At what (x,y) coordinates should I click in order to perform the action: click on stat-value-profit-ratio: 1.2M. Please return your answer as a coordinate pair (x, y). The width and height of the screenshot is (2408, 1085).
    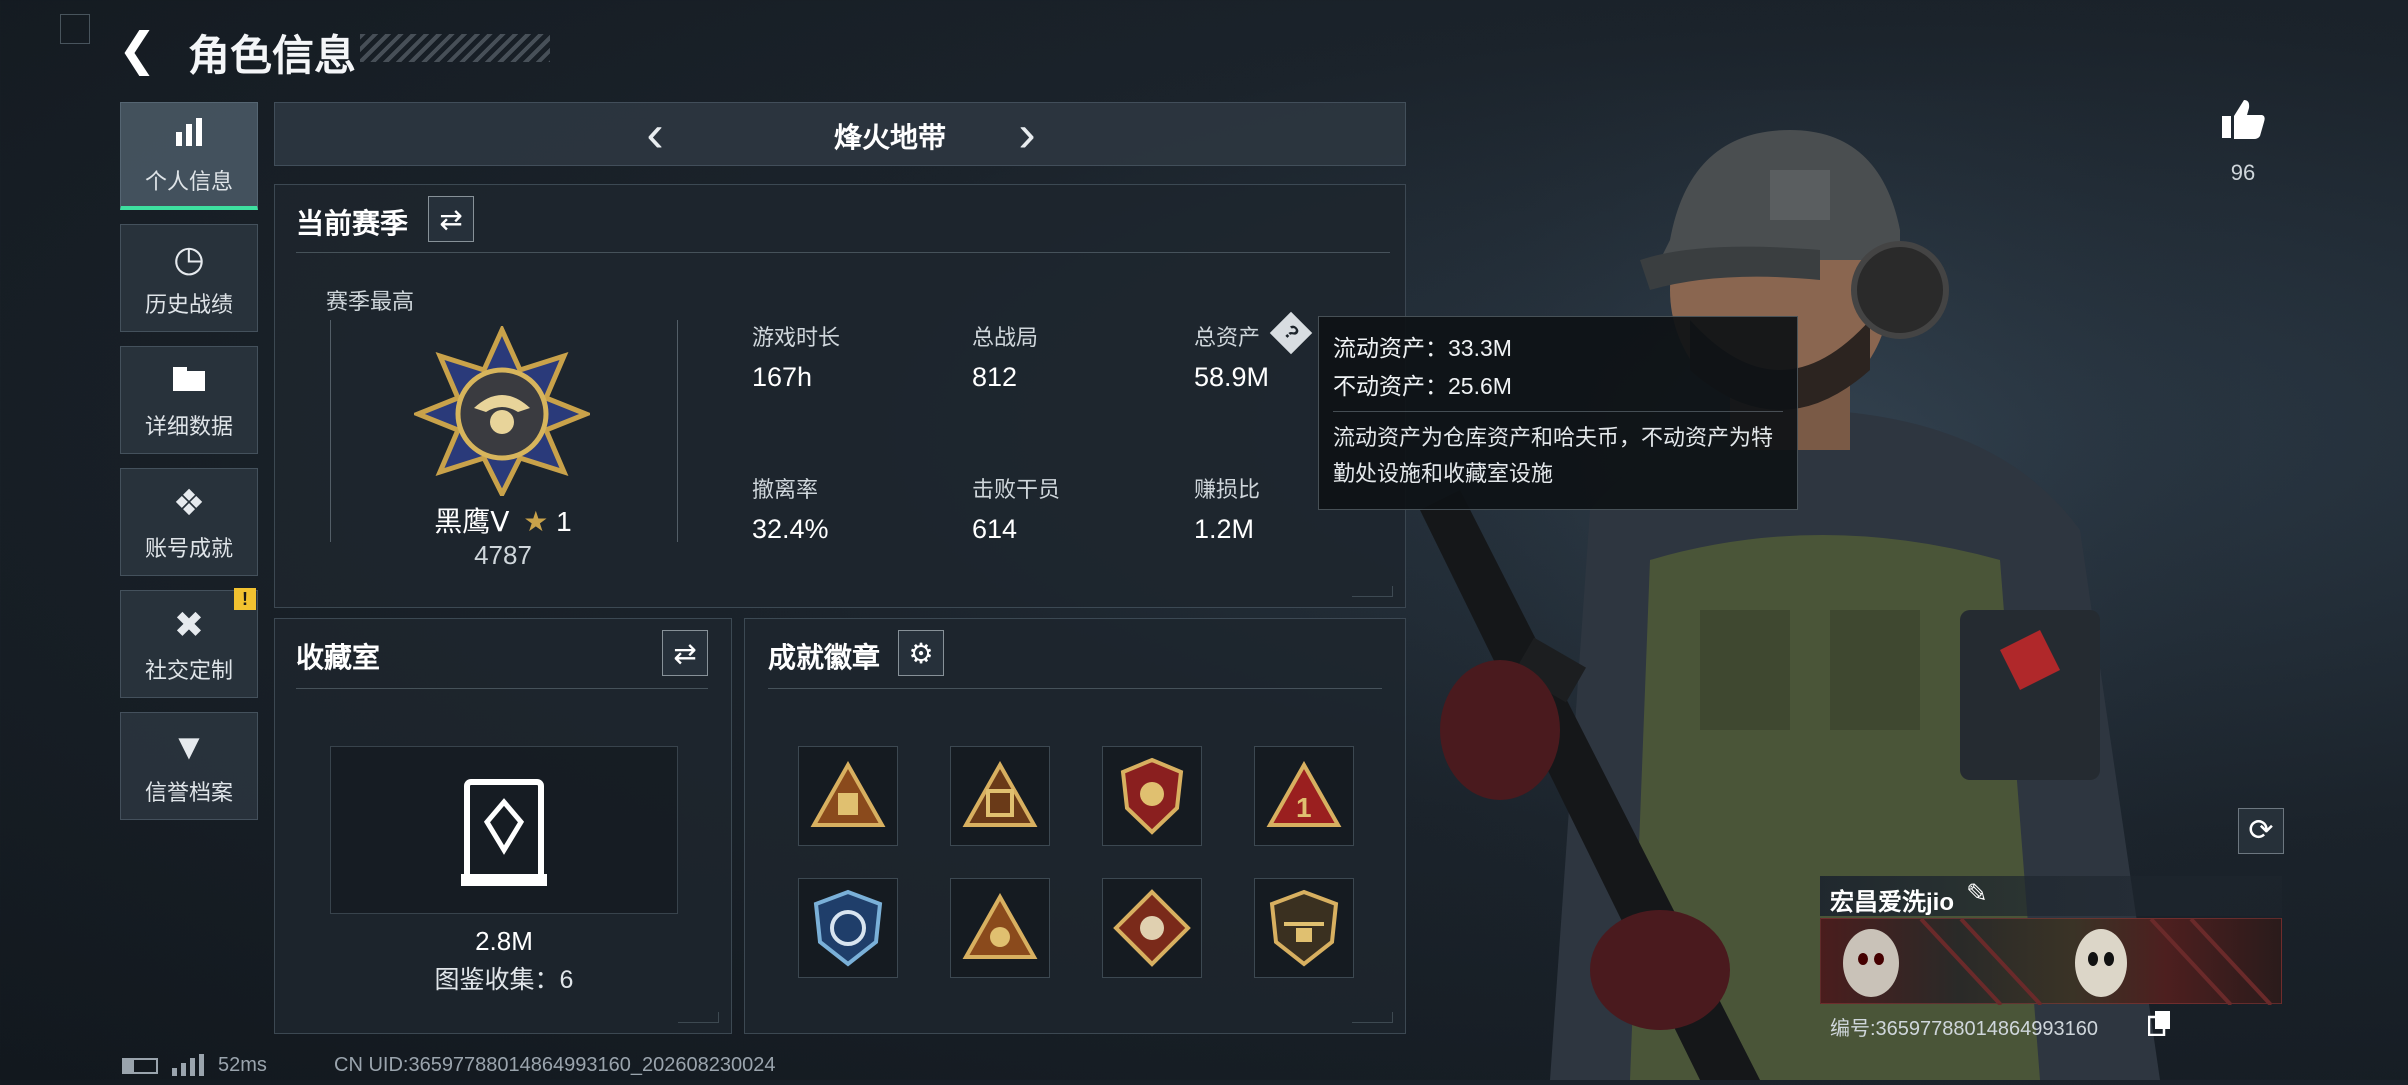
    Looking at the image, I should click on (1224, 529).